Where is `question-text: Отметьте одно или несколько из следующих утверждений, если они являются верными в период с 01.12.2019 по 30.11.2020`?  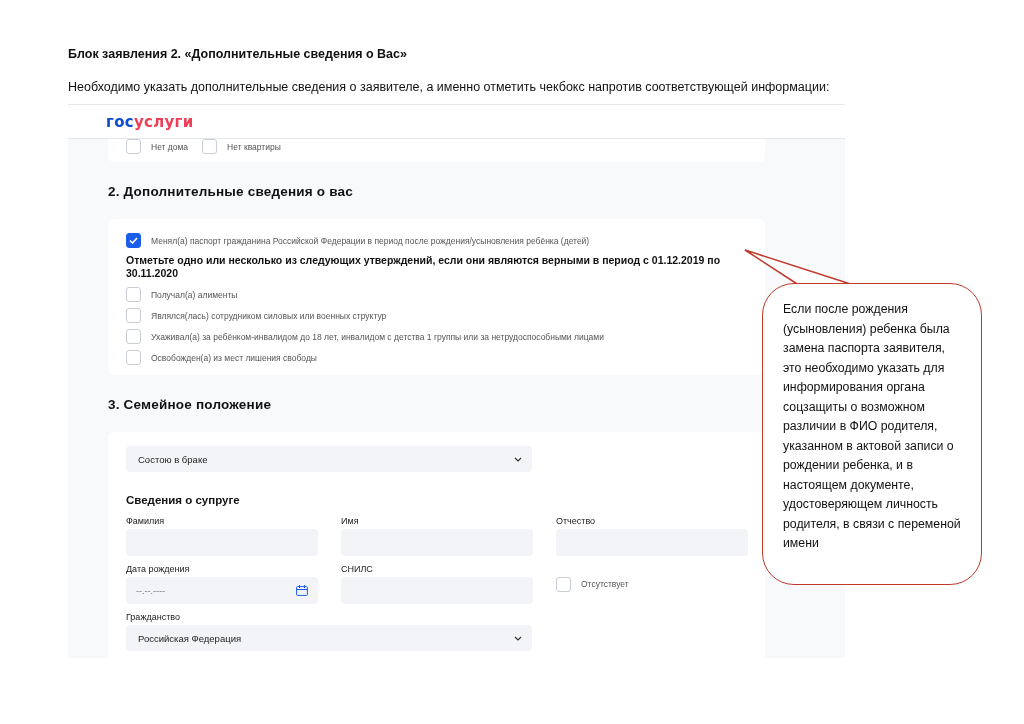 question-text: Отметьте одно или несколько из следующих утверждений, если они являются верными в период с 01.12.2019 по 30.11.2020 is located at coordinates (424, 266).